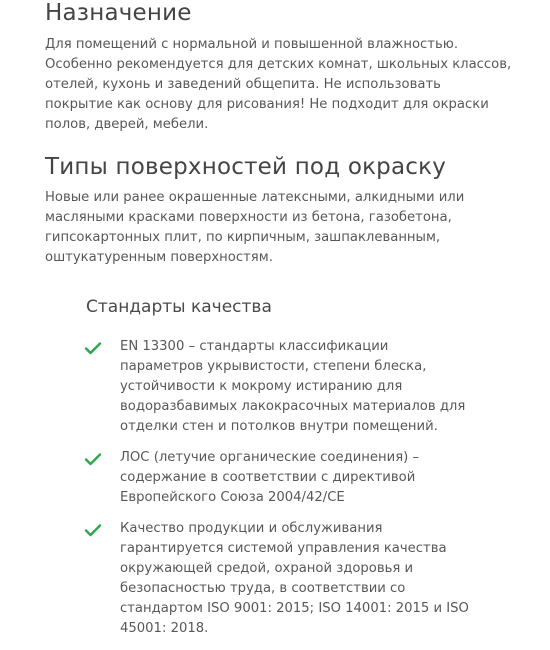  I want to click on standard-line: содержание в соответствии с директивой, so click(268, 477).